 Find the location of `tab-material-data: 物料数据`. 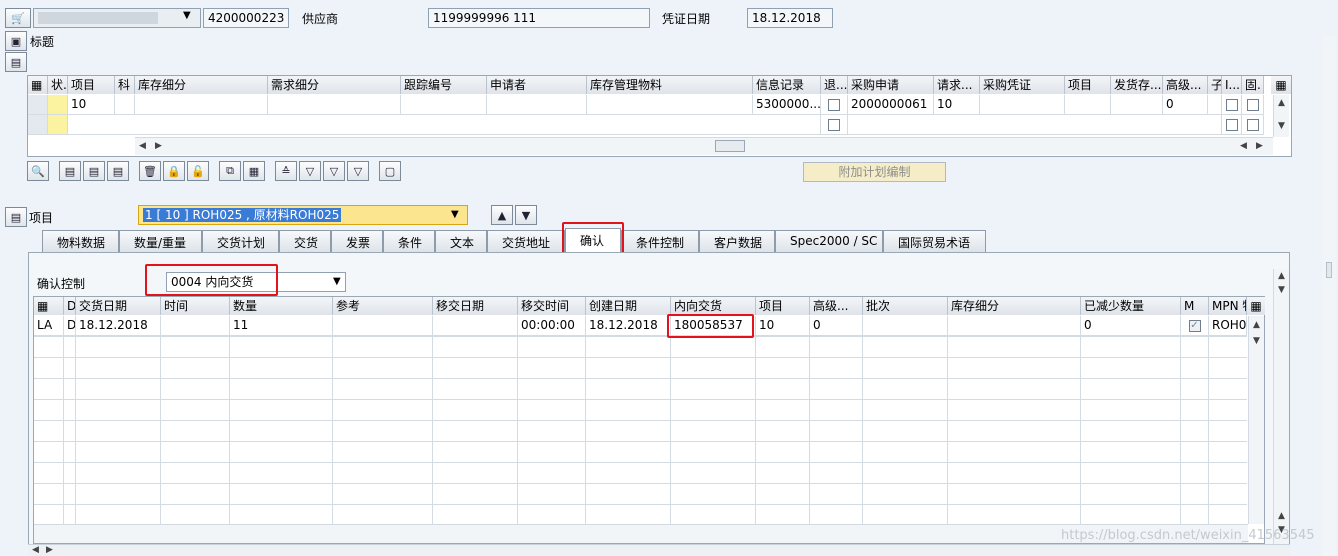

tab-material-data: 物料数据 is located at coordinates (80, 241).